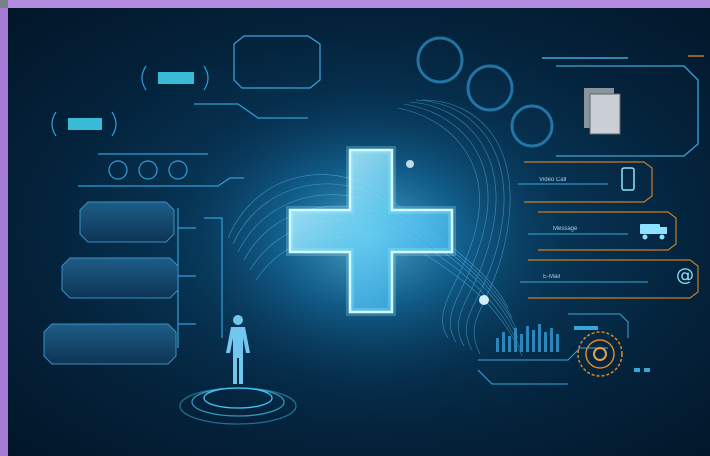  I want to click on contact-label-message: Message, so click(565, 229).